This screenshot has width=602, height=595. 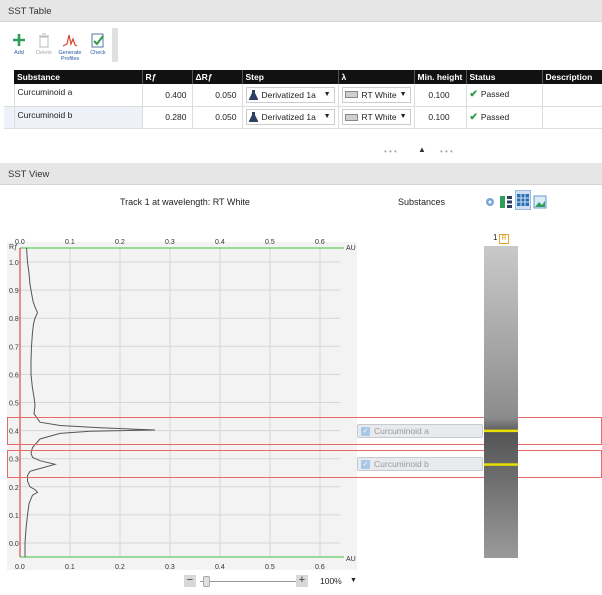 I want to click on sst-view-header: SST View, so click(x=301, y=174).